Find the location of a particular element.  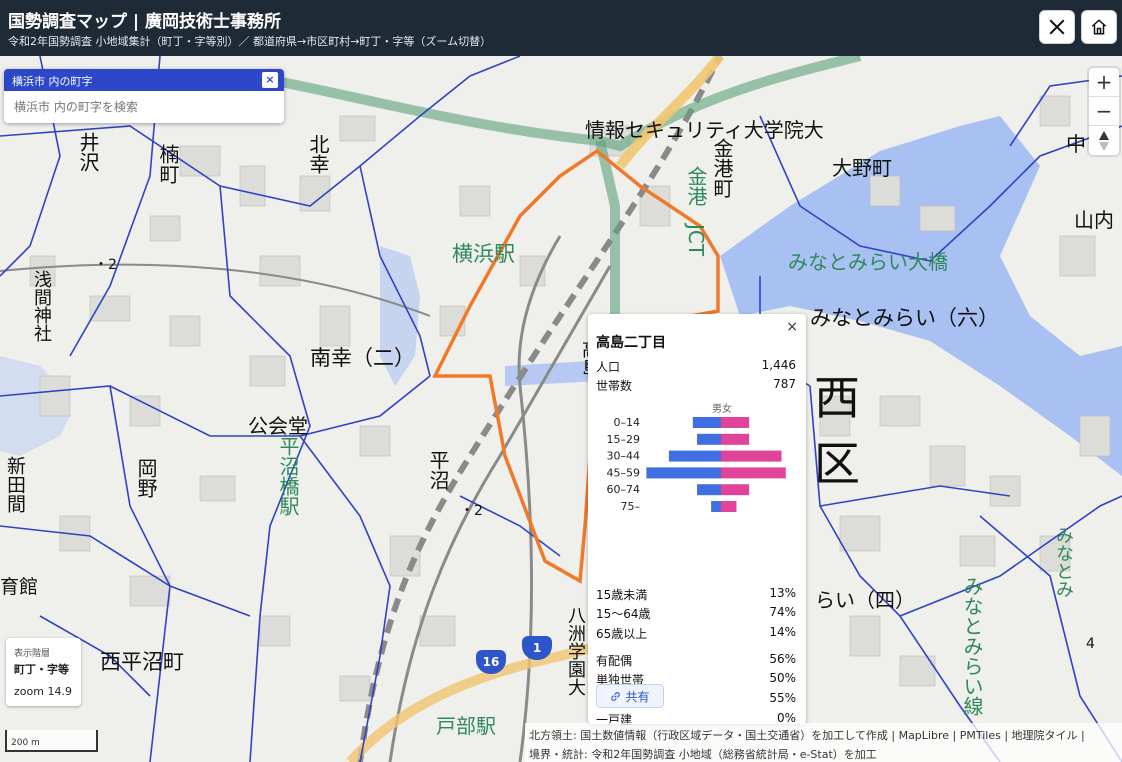

map-label: 大野町 is located at coordinates (862, 168).